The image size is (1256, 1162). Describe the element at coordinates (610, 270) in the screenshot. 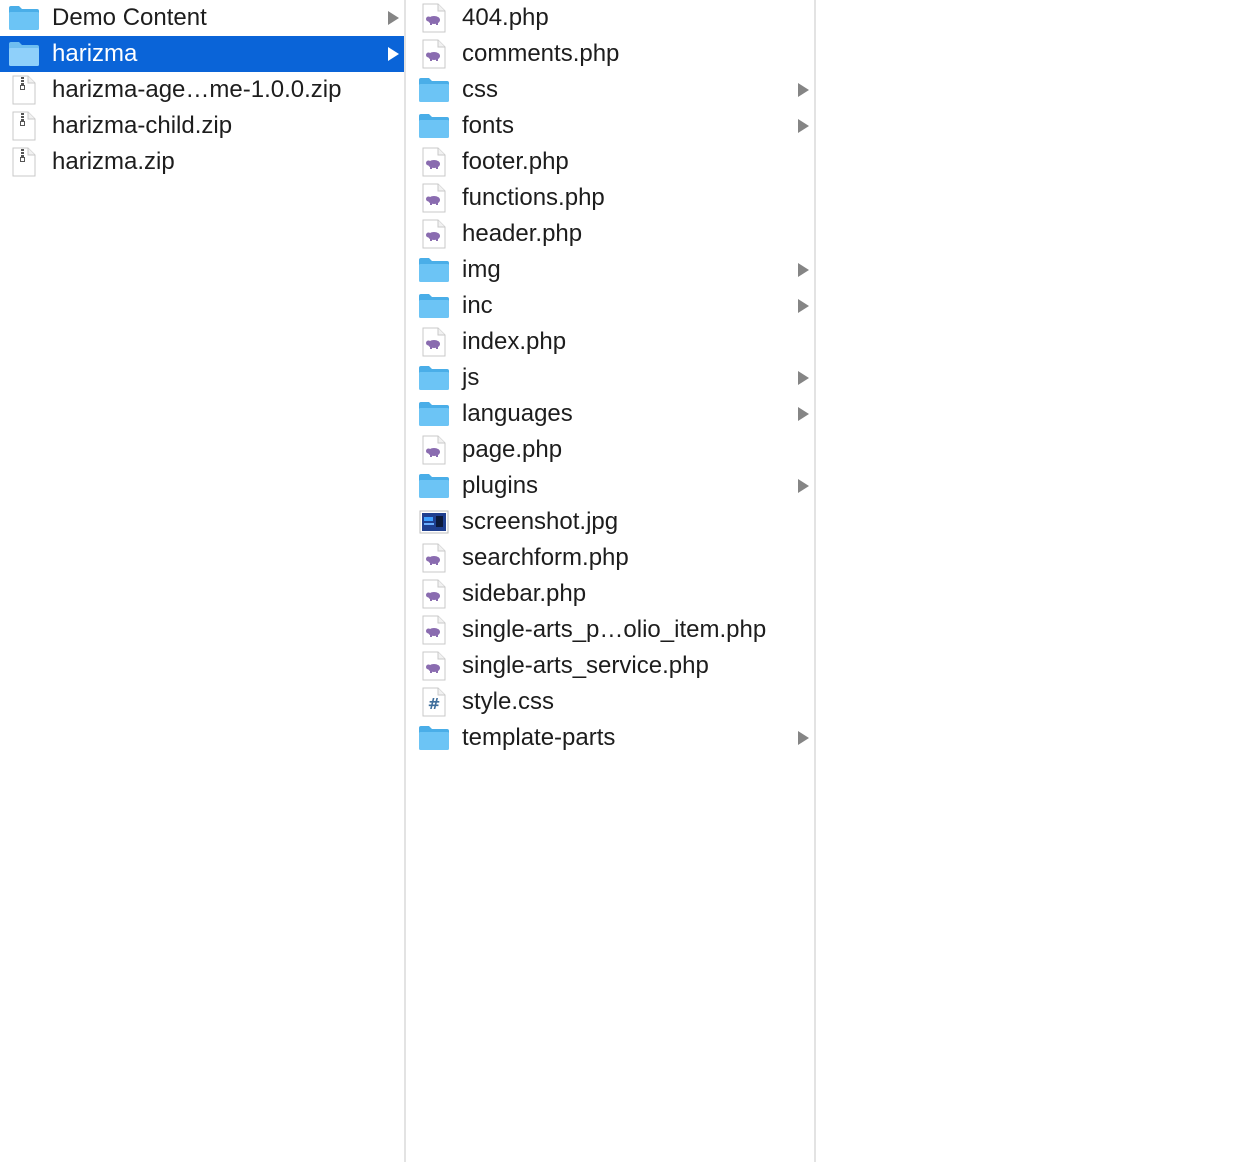

I see `list-item-img: img` at that location.